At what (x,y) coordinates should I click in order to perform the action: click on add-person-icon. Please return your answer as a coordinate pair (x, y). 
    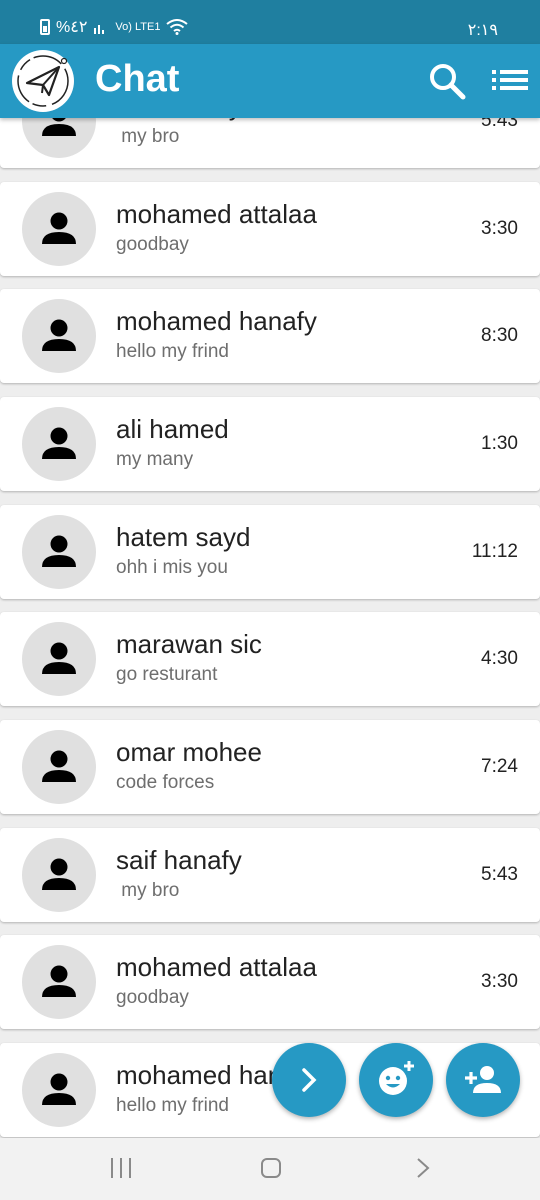
    Looking at the image, I should click on (483, 1079).